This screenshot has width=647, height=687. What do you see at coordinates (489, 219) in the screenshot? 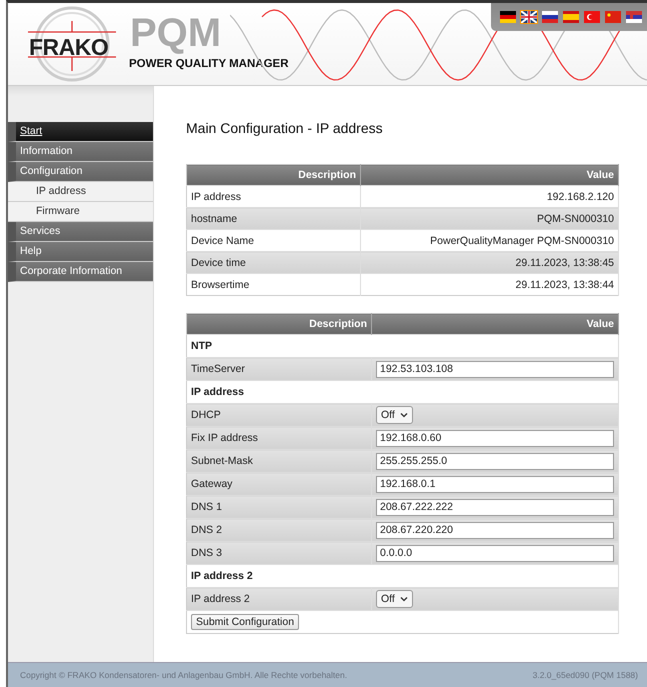
I see `table-cell: PQM-SN000310` at bounding box center [489, 219].